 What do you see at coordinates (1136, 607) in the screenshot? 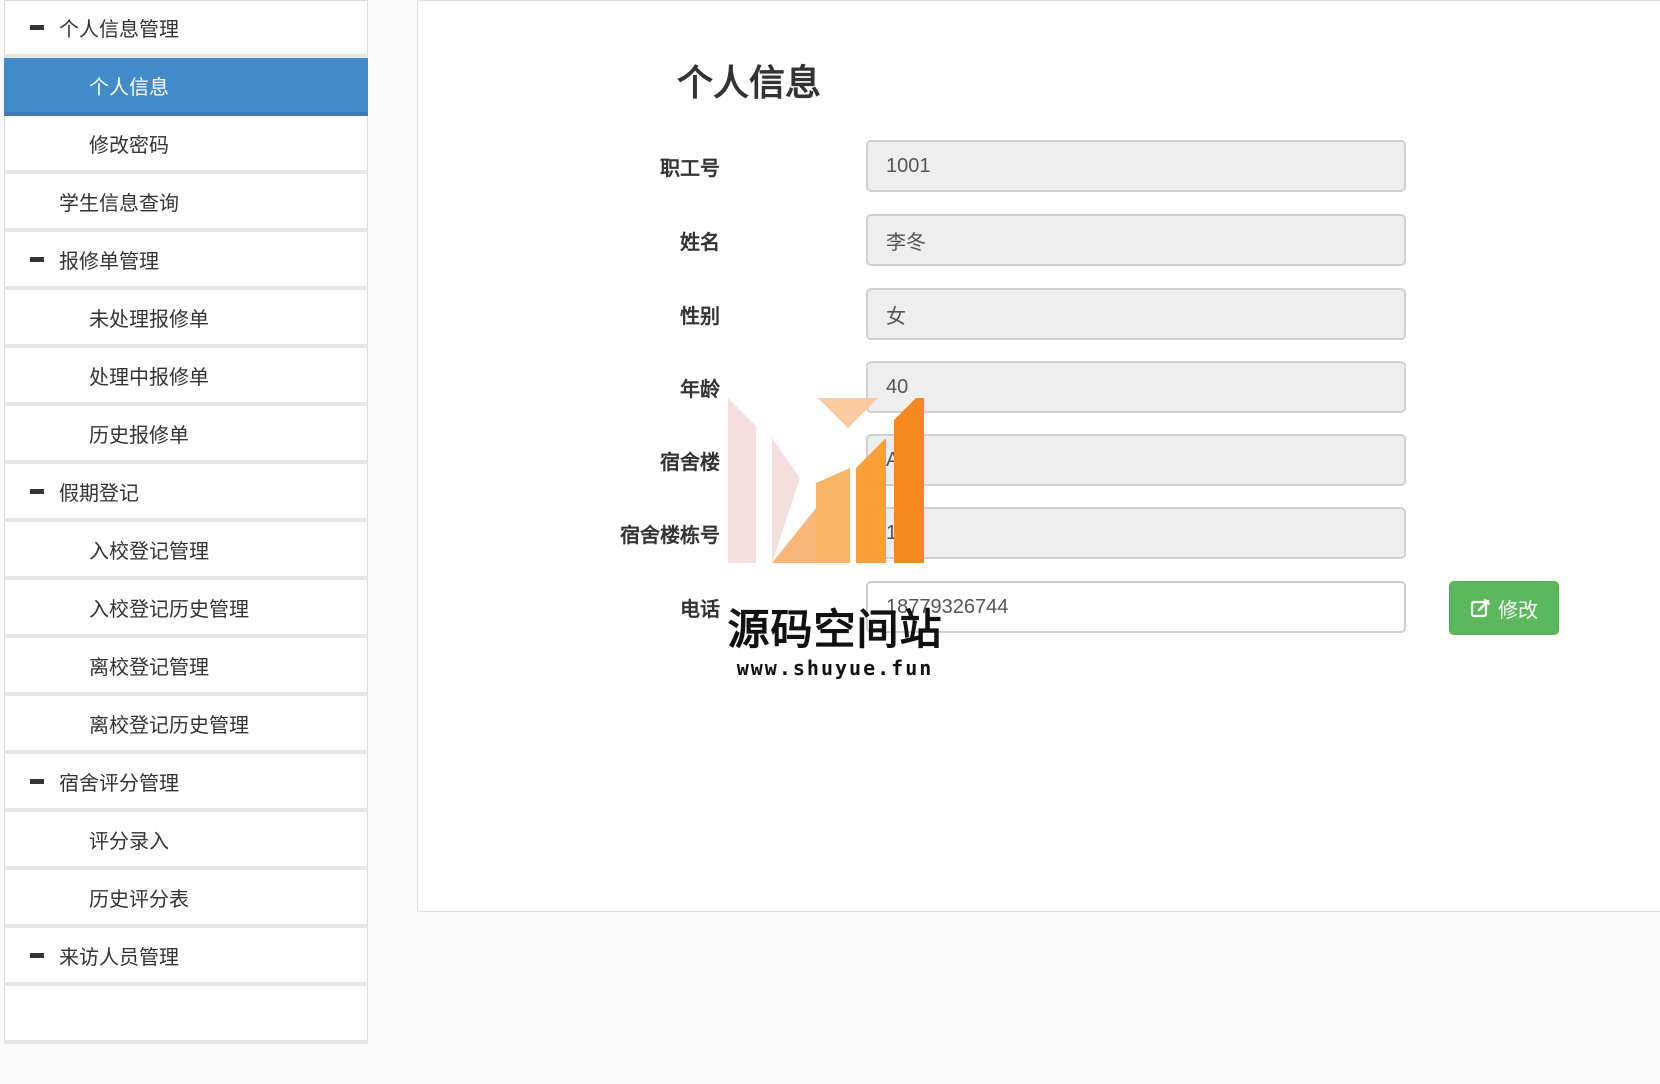
I see `phone-field` at bounding box center [1136, 607].